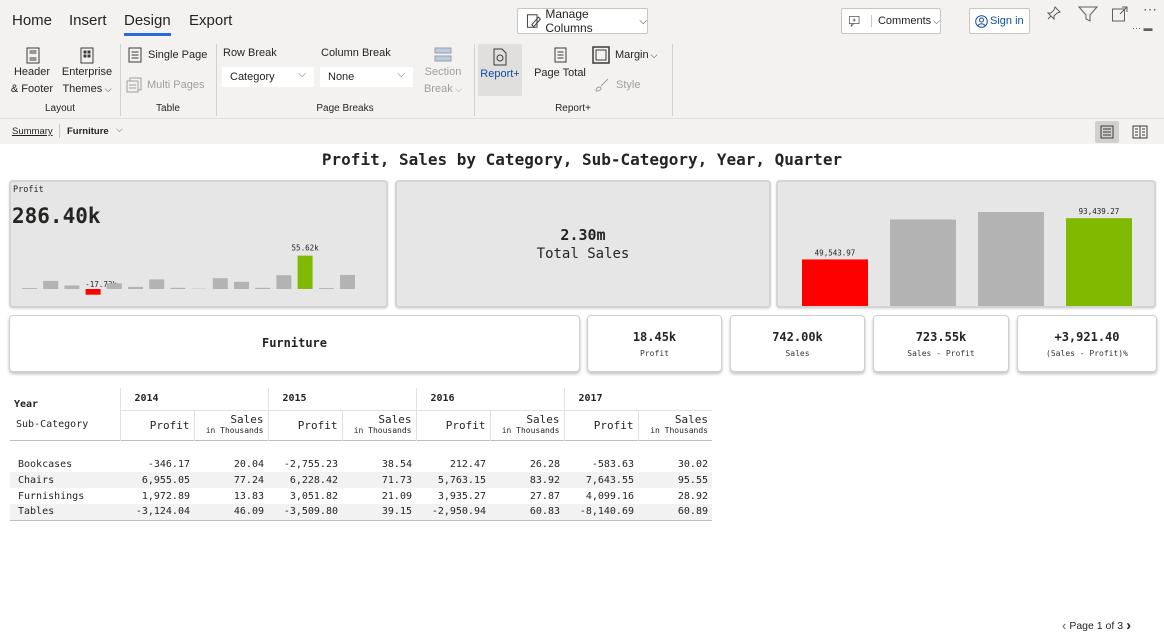 This screenshot has width=1164, height=643. Describe the element at coordinates (176, 85) in the screenshot. I see `multi-pages-label: Multi Pages` at that location.